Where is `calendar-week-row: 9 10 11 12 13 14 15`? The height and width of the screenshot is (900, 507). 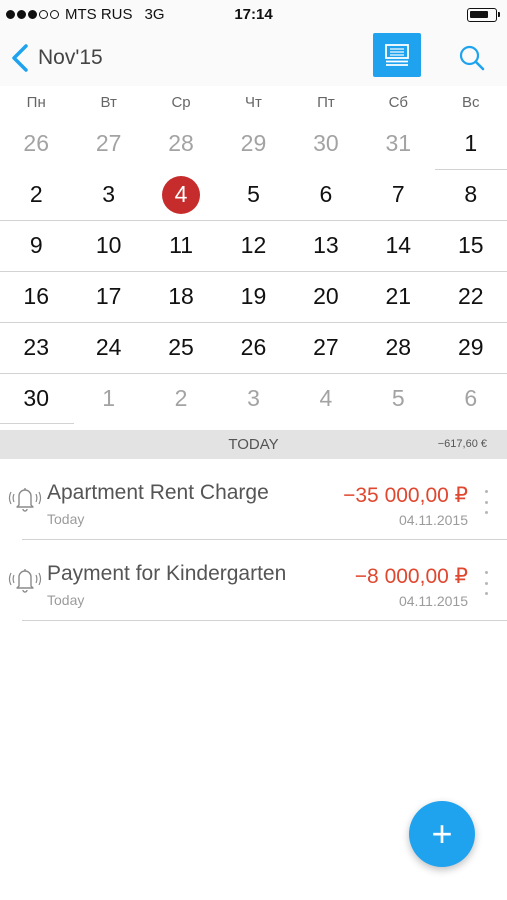 calendar-week-row: 9 10 11 12 13 14 15 is located at coordinates (253, 245).